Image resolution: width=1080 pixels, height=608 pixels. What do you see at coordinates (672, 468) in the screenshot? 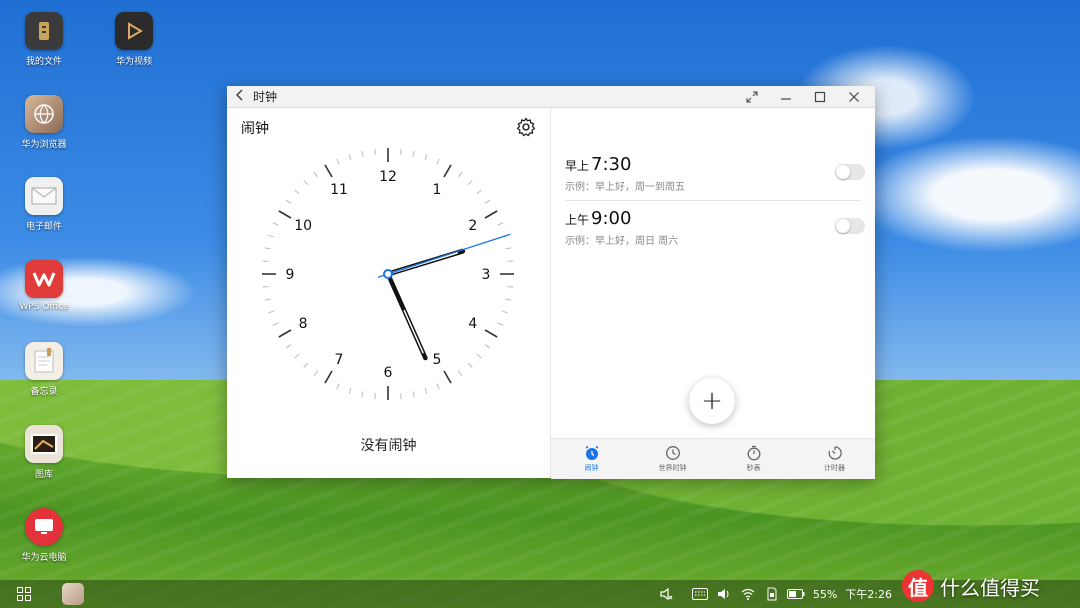
I see `tab-label: 世界时钟` at bounding box center [672, 468].